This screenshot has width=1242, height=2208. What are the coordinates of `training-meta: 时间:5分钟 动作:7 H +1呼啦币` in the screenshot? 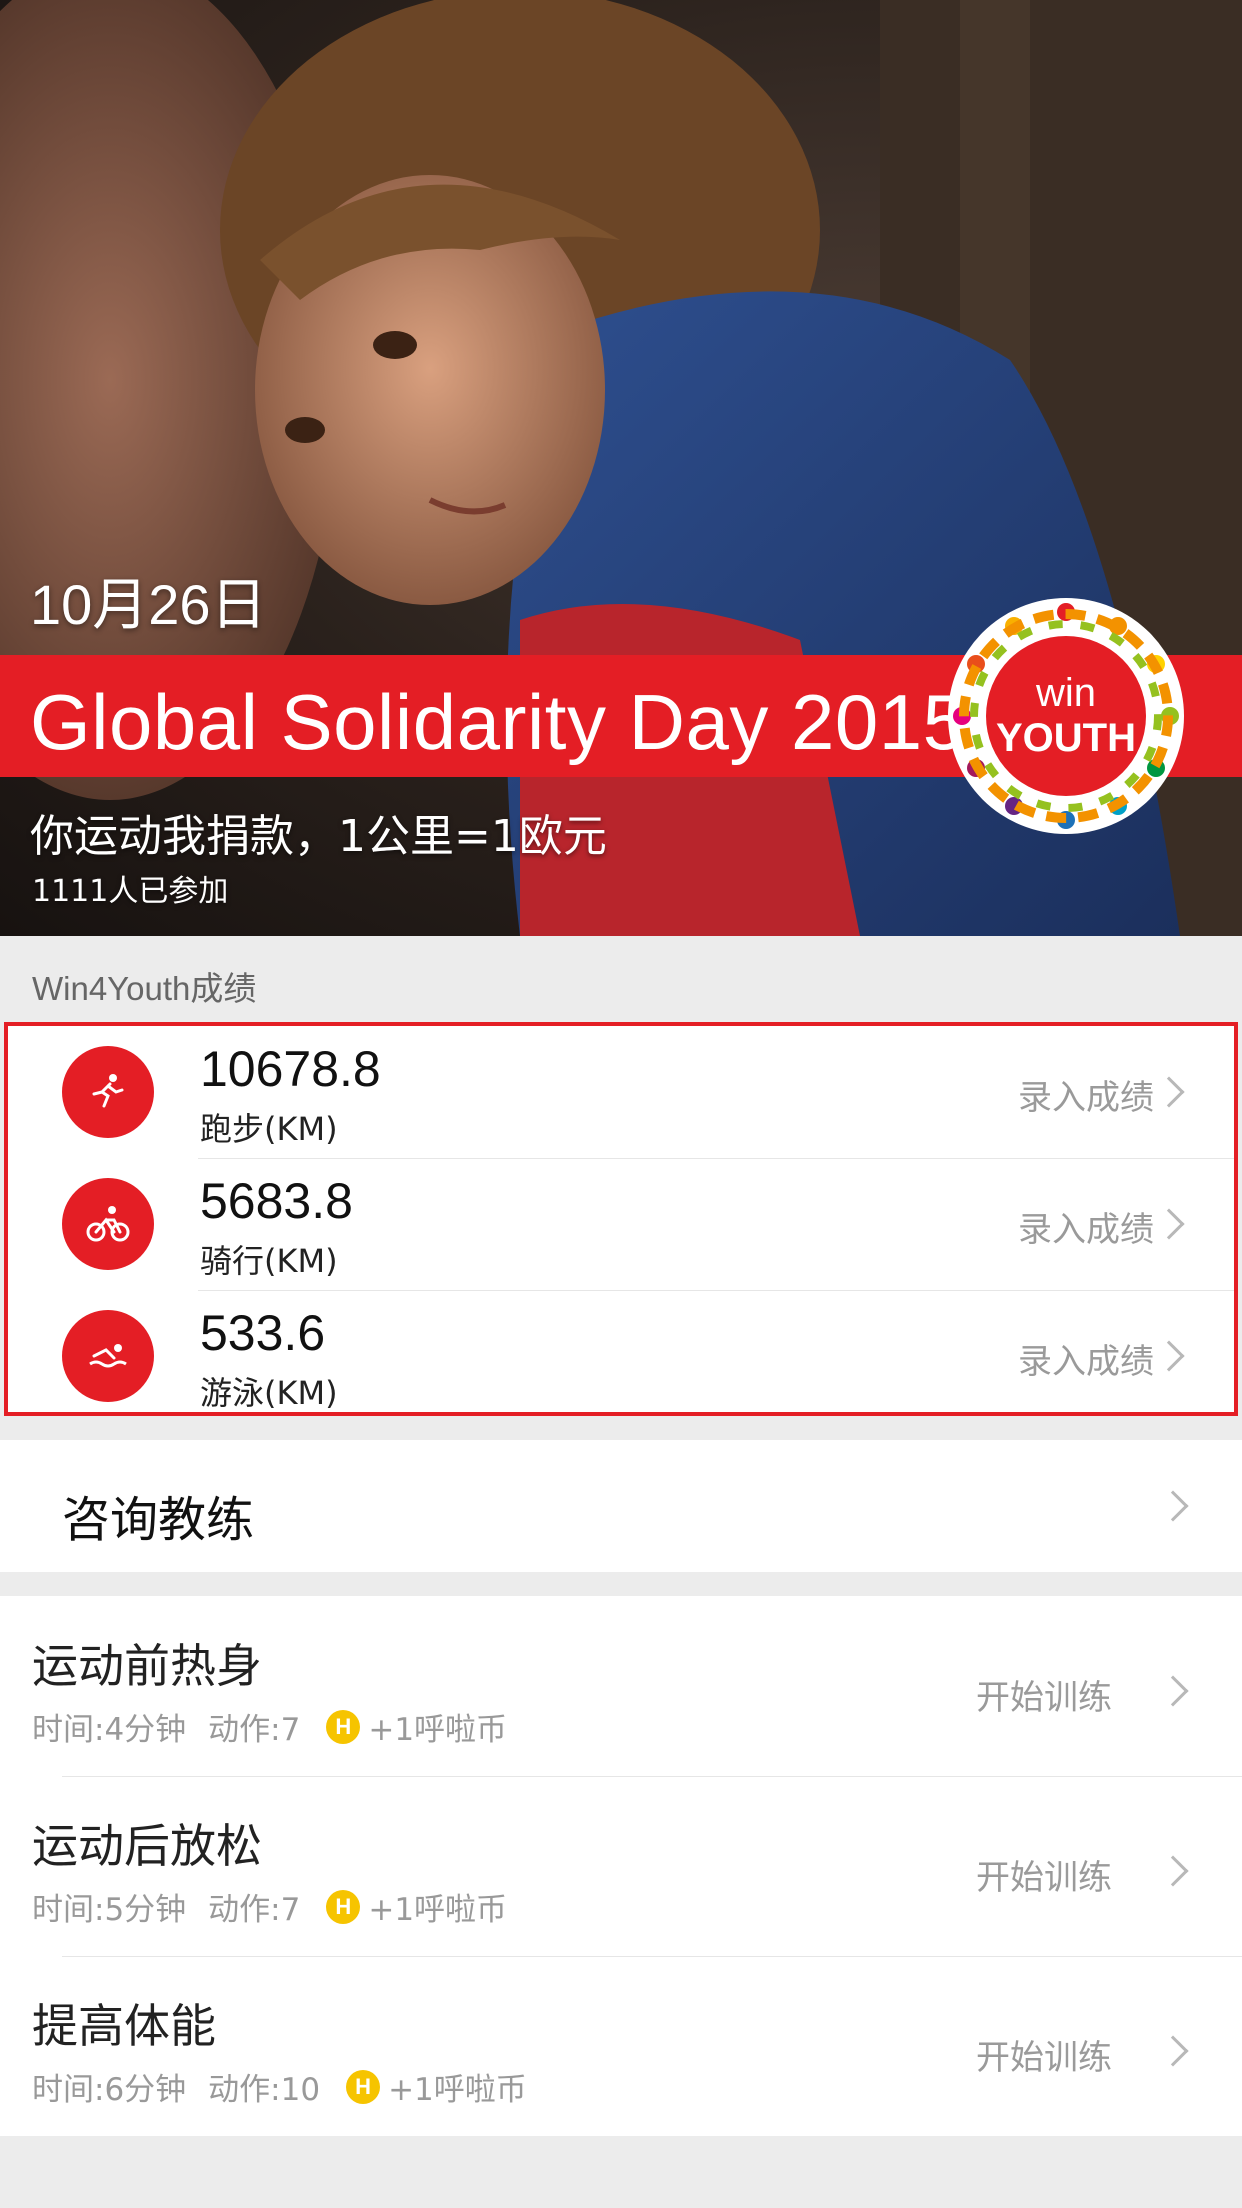 It's located at (269, 1906).